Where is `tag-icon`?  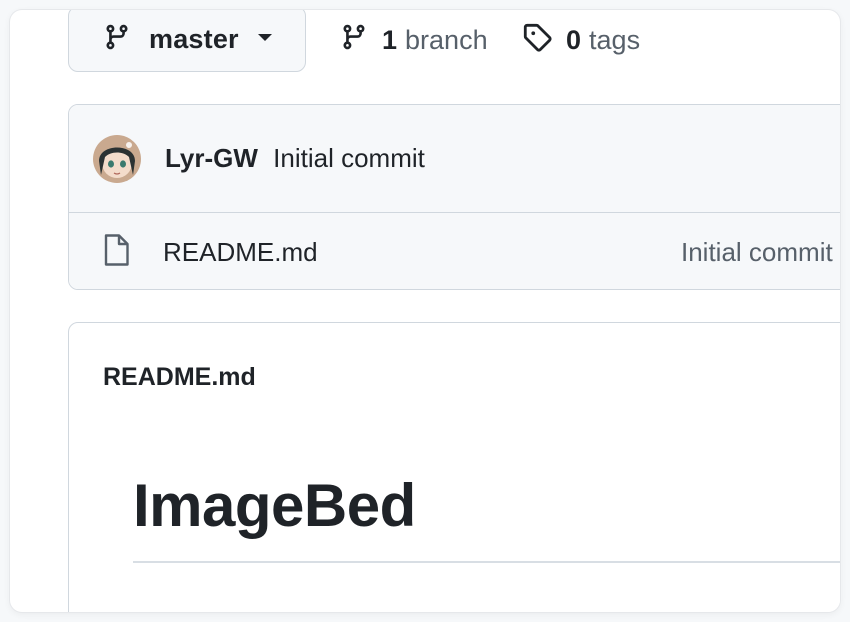 tag-icon is located at coordinates (537, 40).